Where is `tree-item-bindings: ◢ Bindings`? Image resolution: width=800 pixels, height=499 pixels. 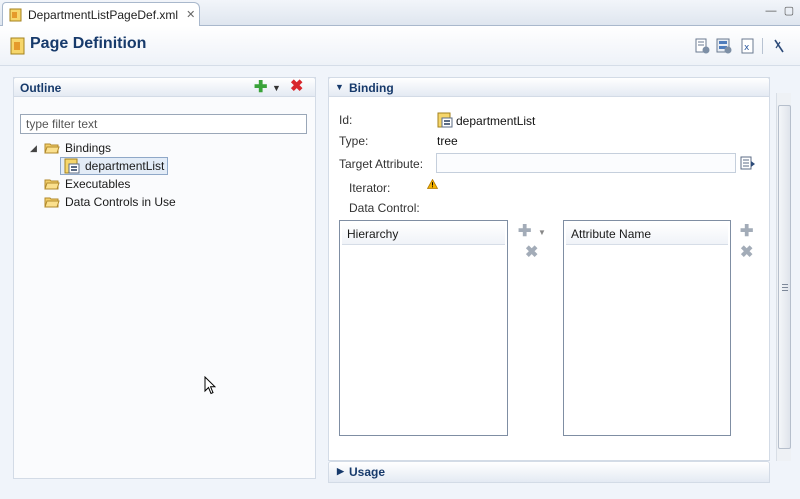
tree-item-bindings: ◢ Bindings is located at coordinates (70, 148).